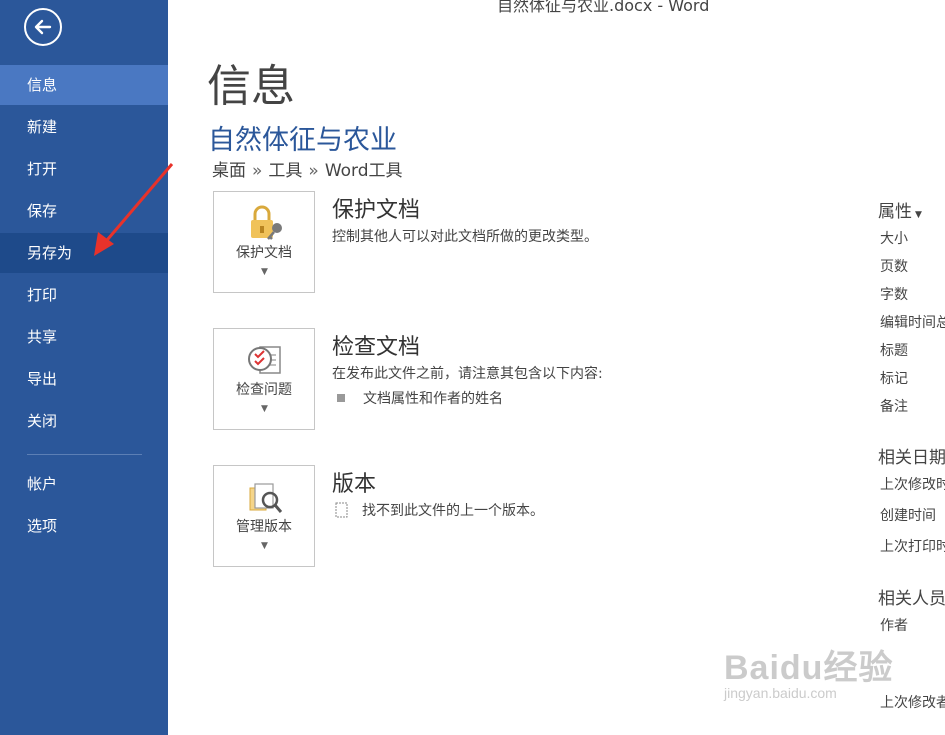  I want to click on nav-info: 信息, so click(84, 85).